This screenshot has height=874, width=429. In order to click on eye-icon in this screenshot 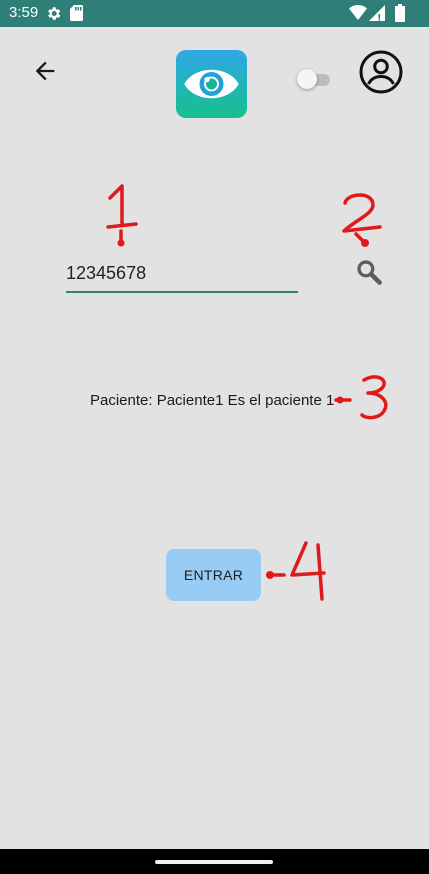, I will do `click(211, 84)`.